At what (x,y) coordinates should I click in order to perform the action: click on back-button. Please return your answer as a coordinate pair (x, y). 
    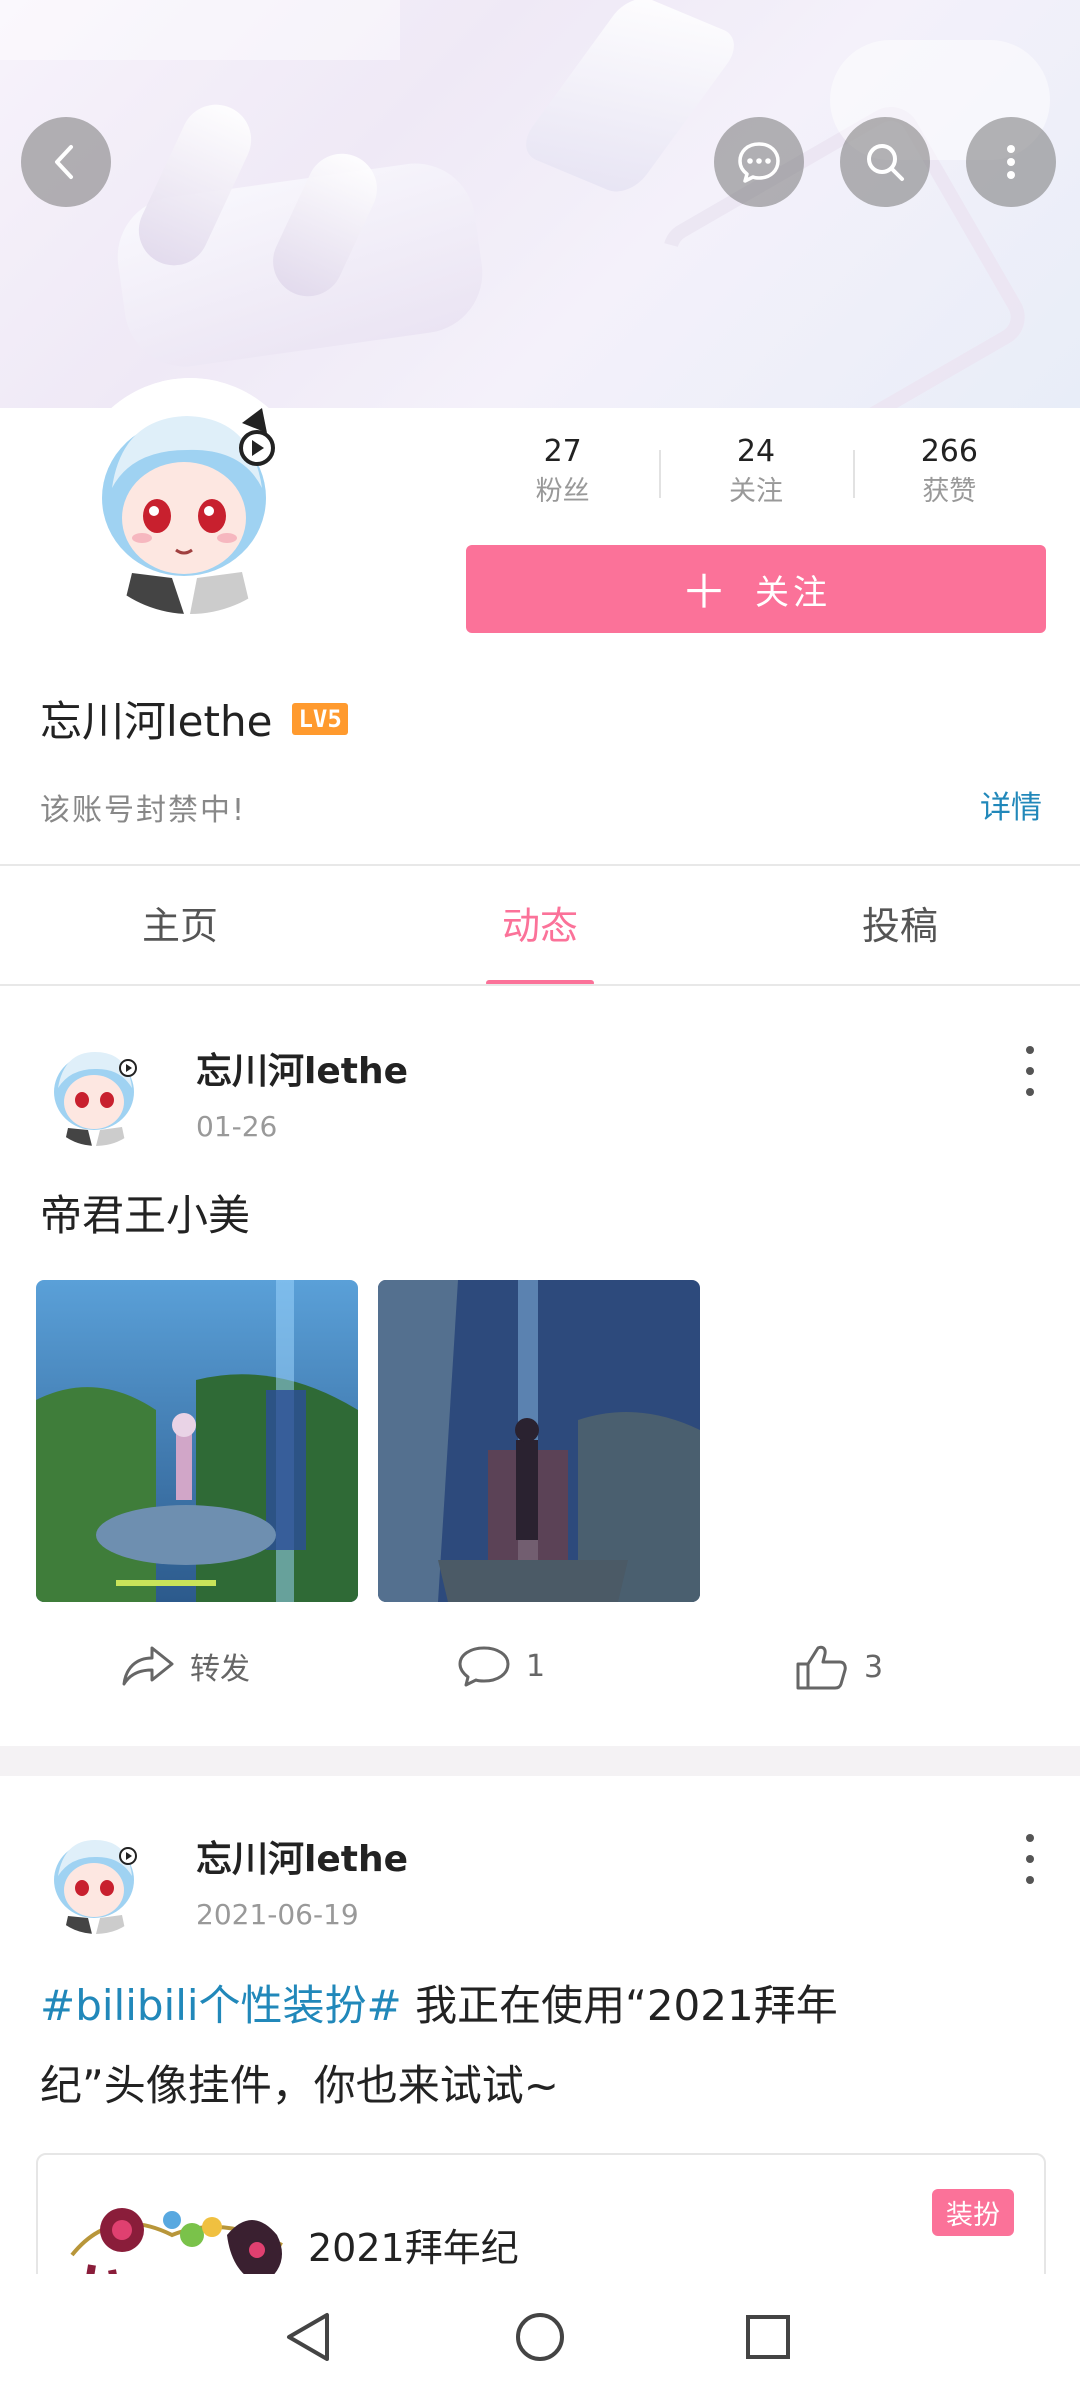
    Looking at the image, I should click on (66, 162).